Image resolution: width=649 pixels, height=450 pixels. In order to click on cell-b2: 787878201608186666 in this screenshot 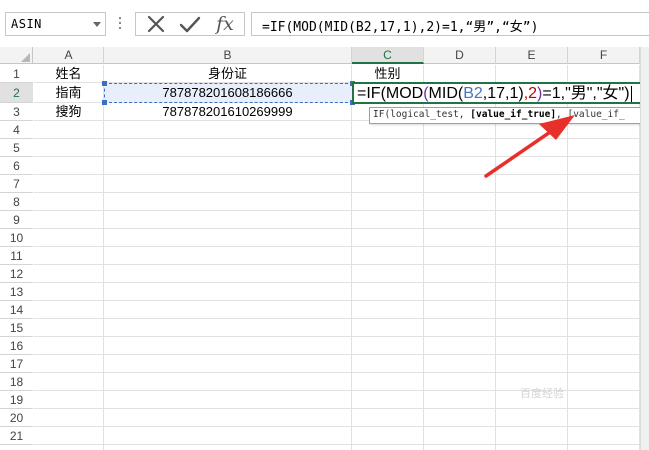, I will do `click(227, 92)`.